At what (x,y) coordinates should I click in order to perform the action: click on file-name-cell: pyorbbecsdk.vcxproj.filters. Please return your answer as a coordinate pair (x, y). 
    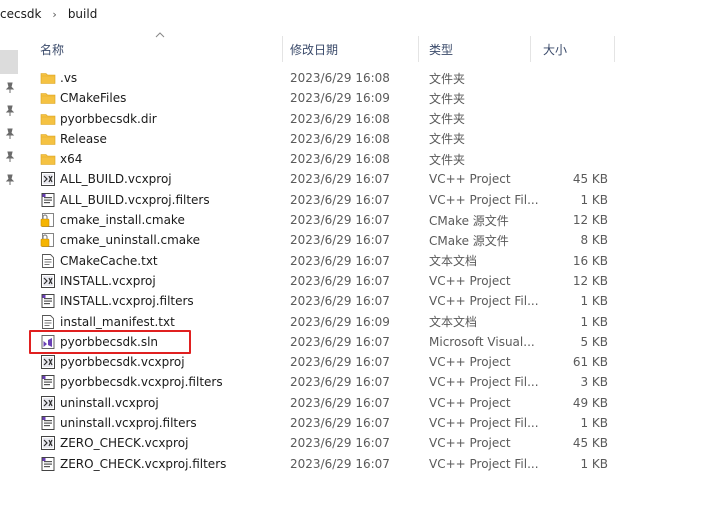
    Looking at the image, I should click on (131, 382).